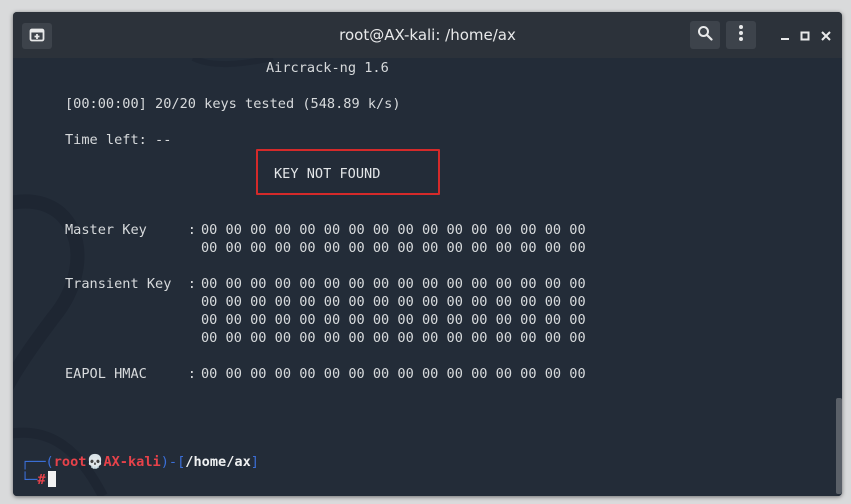  I want to click on new-tab-button, so click(37, 36).